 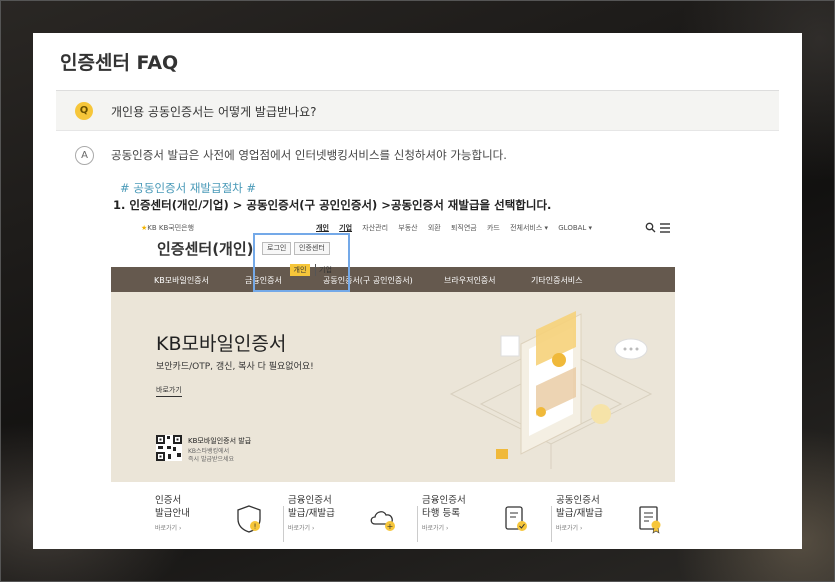 I want to click on menu-kb-mobile-cert: KB모바일인증서, so click(x=181, y=280).